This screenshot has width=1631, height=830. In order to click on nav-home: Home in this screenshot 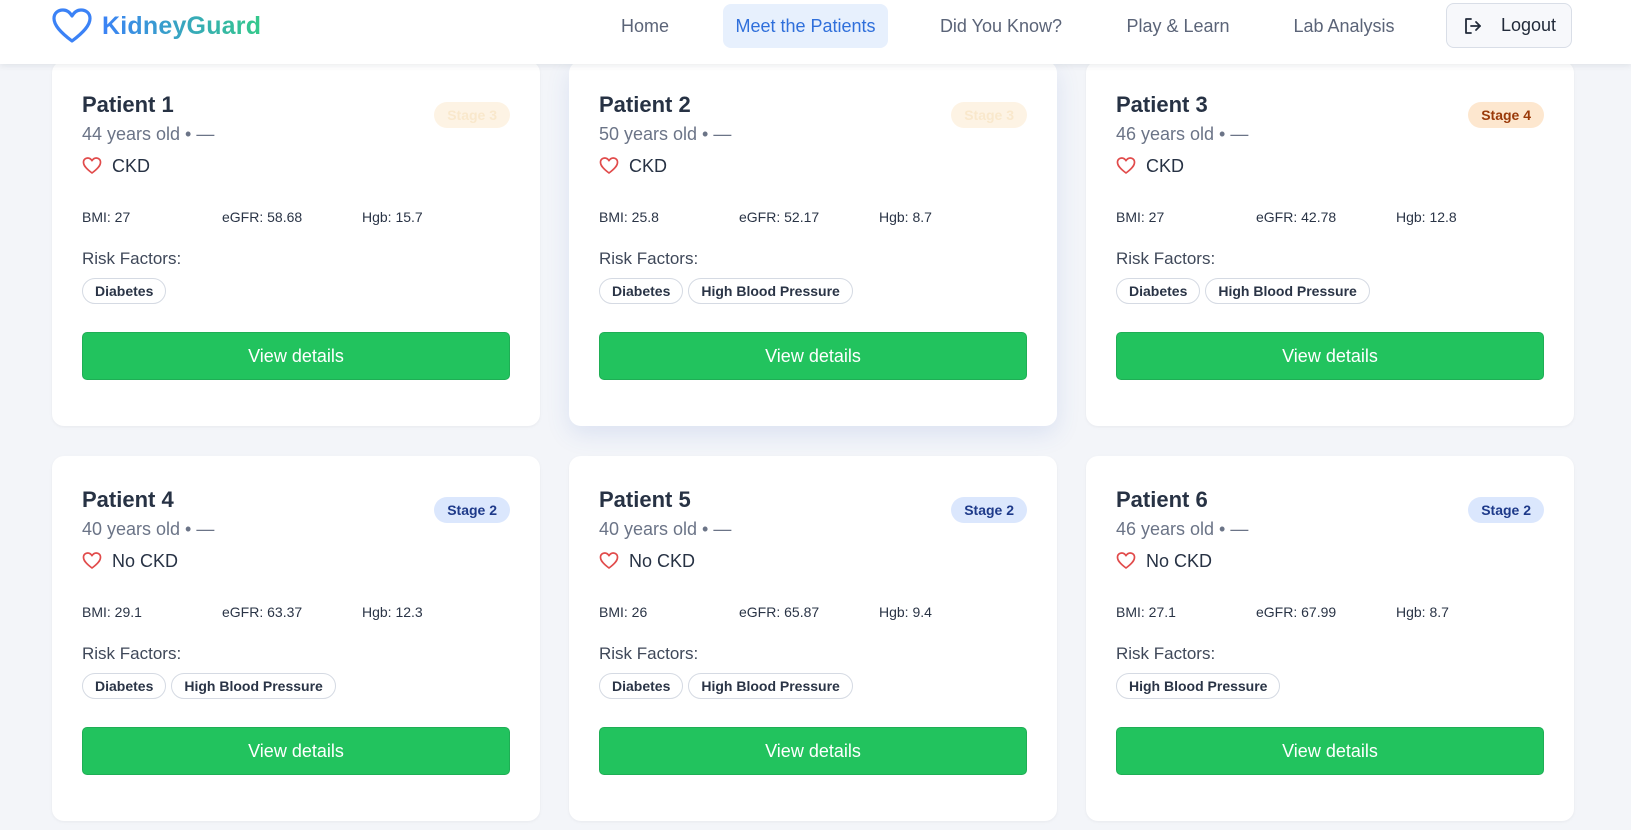, I will do `click(645, 26)`.